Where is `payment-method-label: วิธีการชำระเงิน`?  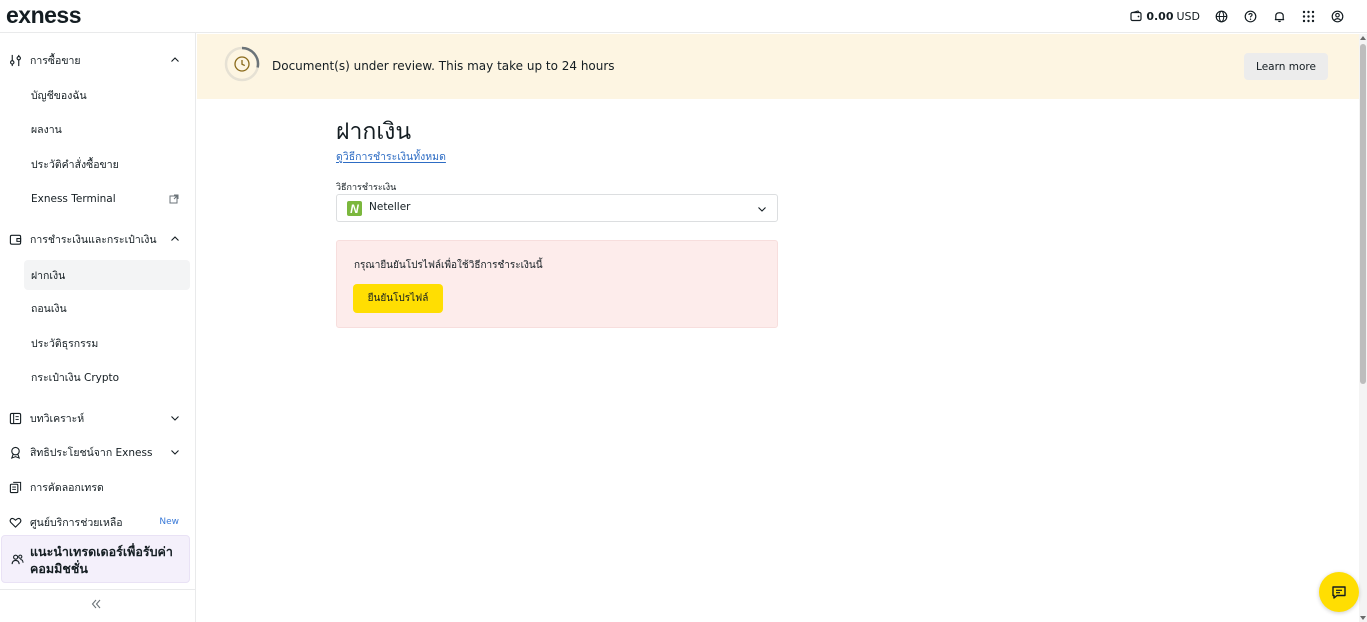 payment-method-label: วิธีการชำระเงิน is located at coordinates (366, 188).